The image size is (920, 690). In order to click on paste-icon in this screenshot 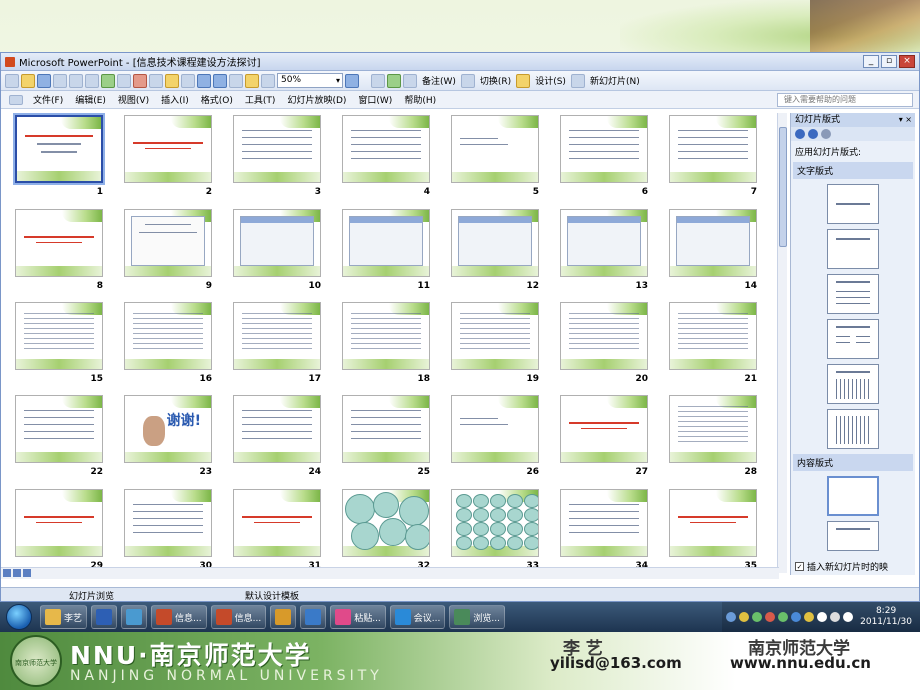, I will do `click(172, 80)`.